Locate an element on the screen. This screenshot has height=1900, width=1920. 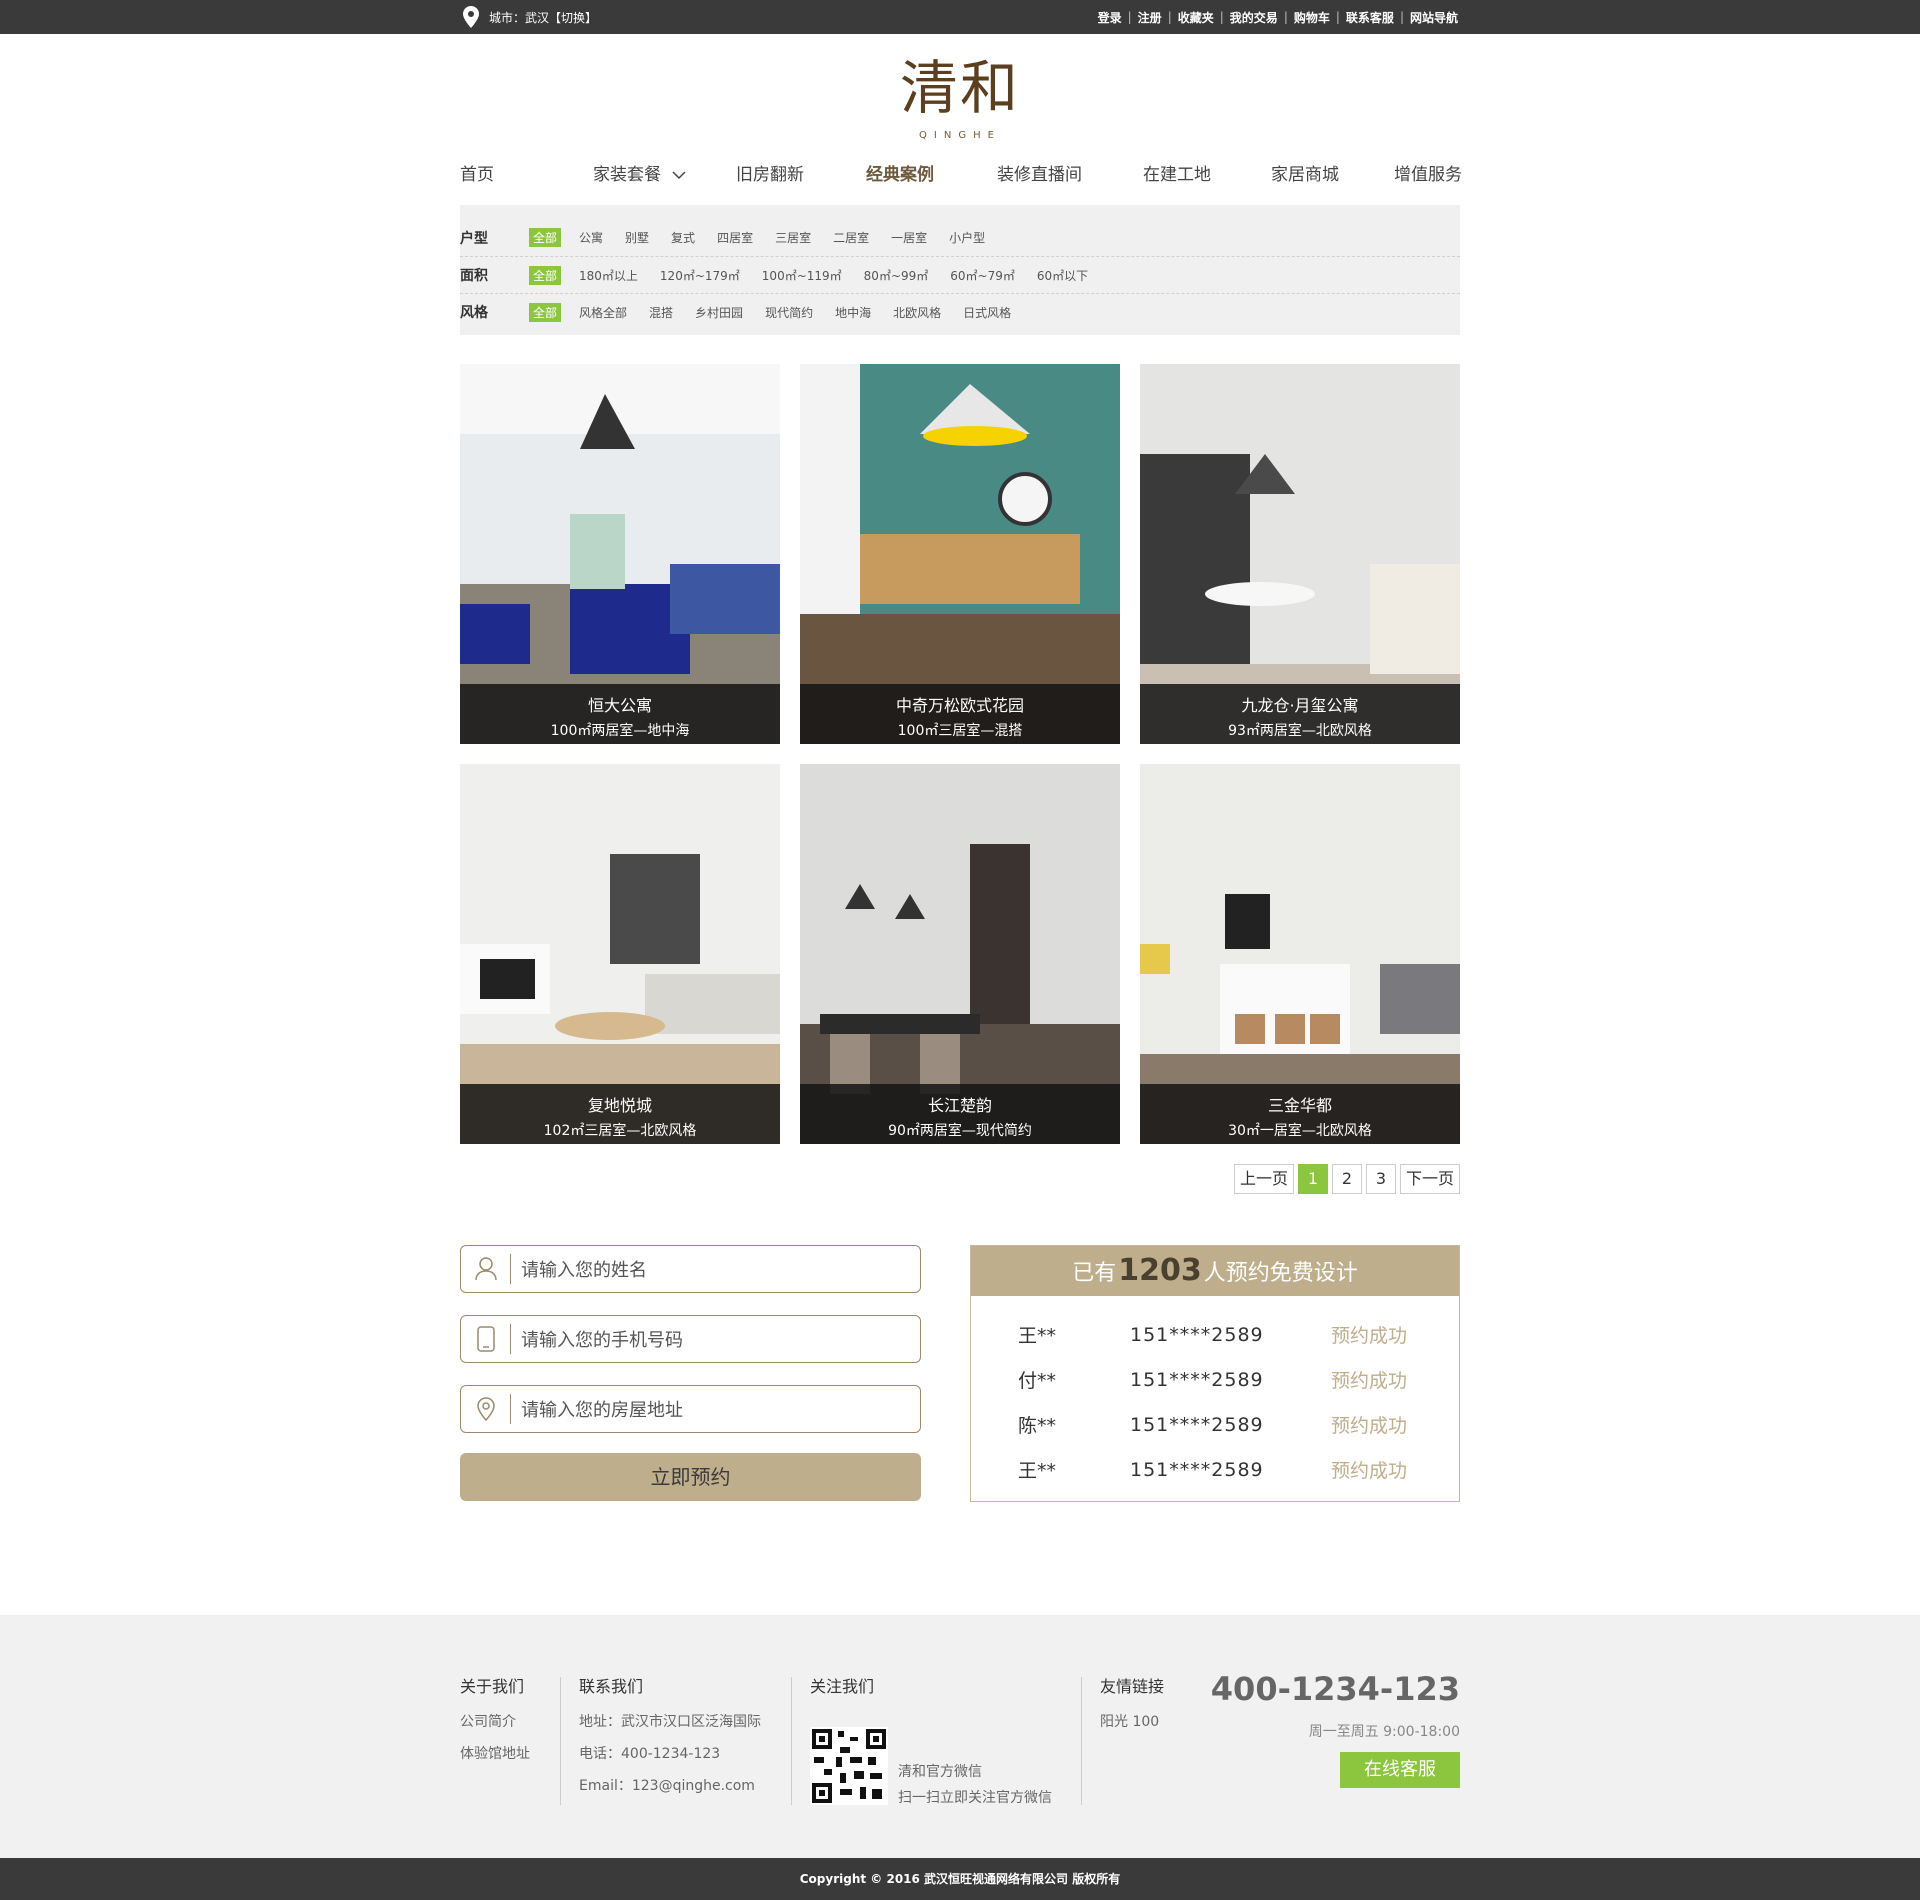
case-caption: 中奇万松欧式花园 100㎡三居室—混搭 is located at coordinates (960, 714).